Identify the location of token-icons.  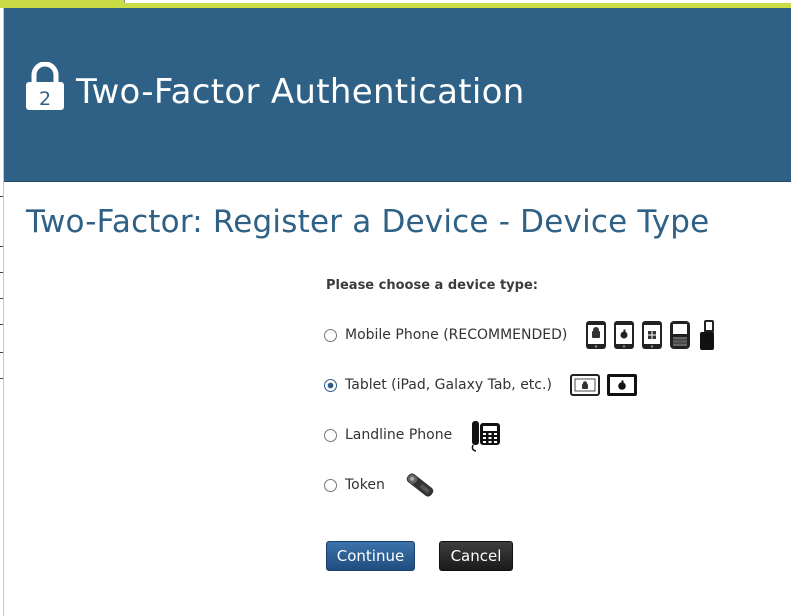
(420, 485).